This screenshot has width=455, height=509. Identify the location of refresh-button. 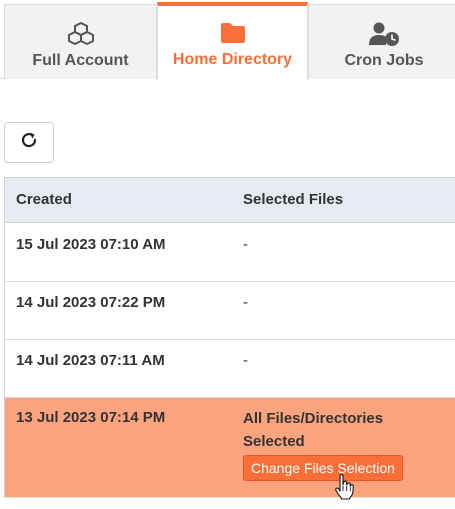
(29, 142).